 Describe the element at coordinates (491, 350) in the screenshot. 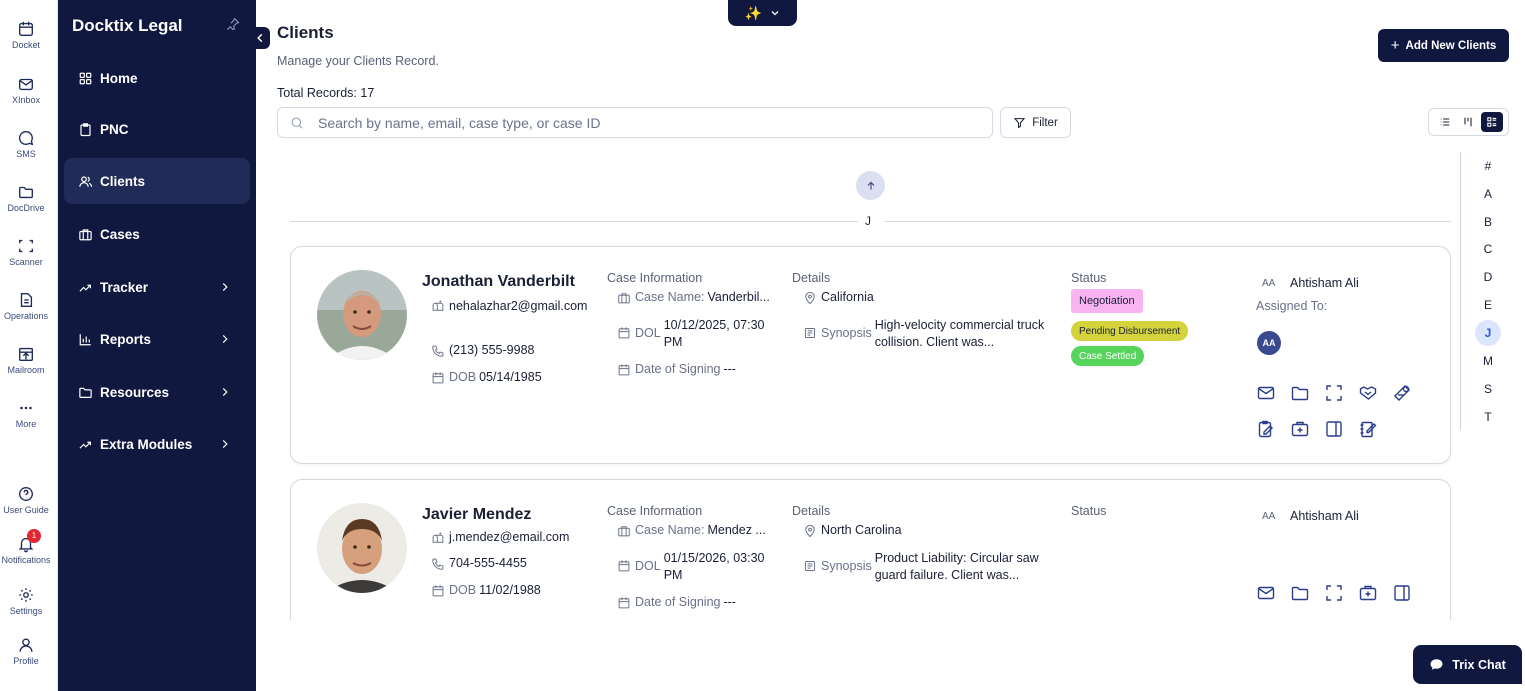

I see `client-phone: (213) 555-9988` at that location.